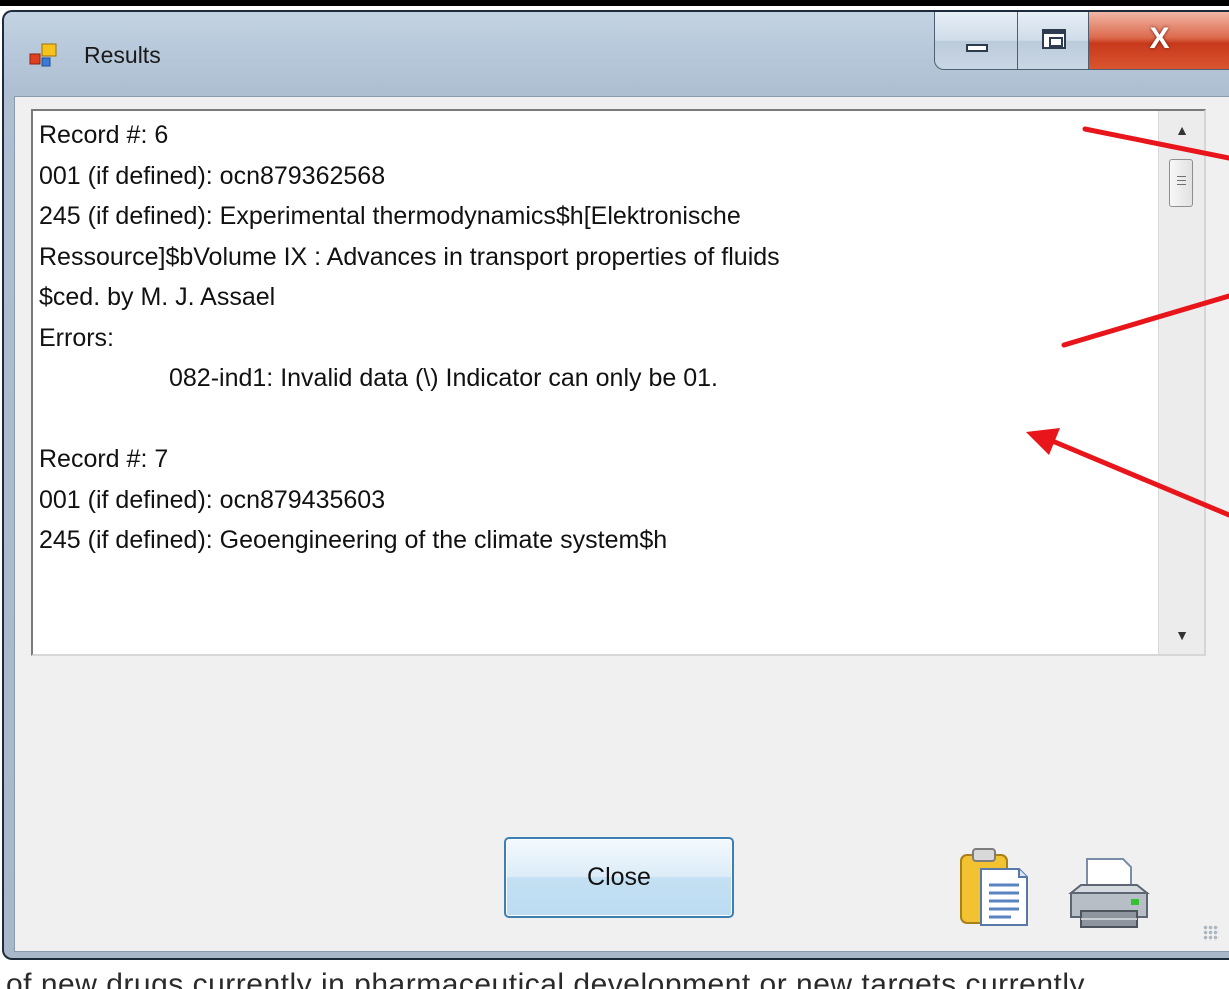 The height and width of the screenshot is (989, 1229). What do you see at coordinates (1181, 635) in the screenshot?
I see `scroll-down-button: ▼` at bounding box center [1181, 635].